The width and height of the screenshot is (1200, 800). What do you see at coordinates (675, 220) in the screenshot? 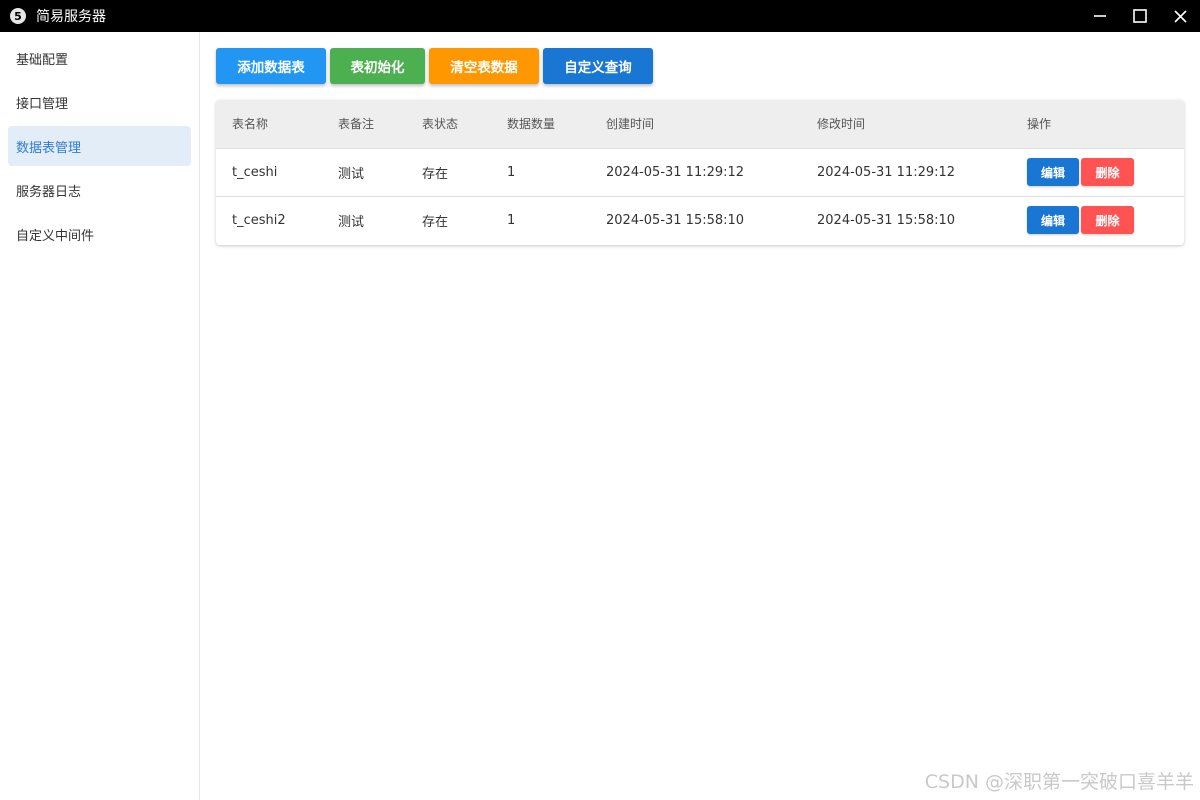
I see `cell-created-time: 2024-05-31 15:58:10` at bounding box center [675, 220].